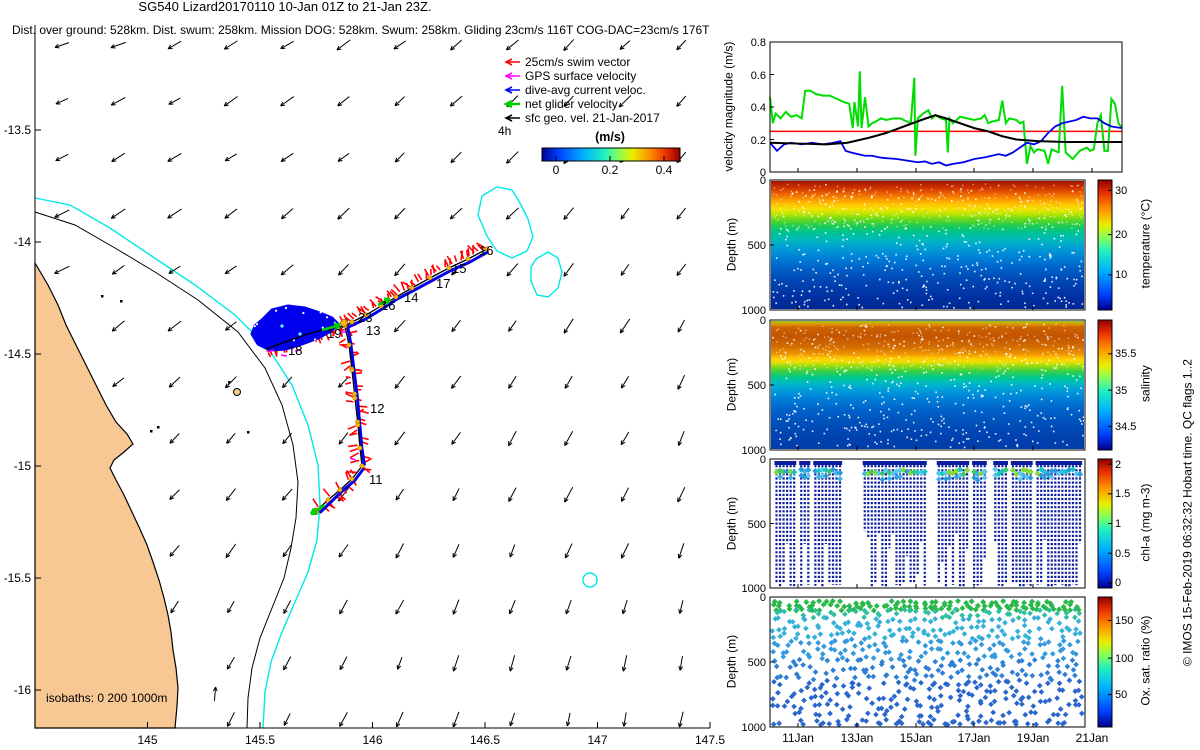  What do you see at coordinates (578, 62) in the screenshot?
I see `legend-label: 25cm/s swim vector` at bounding box center [578, 62].